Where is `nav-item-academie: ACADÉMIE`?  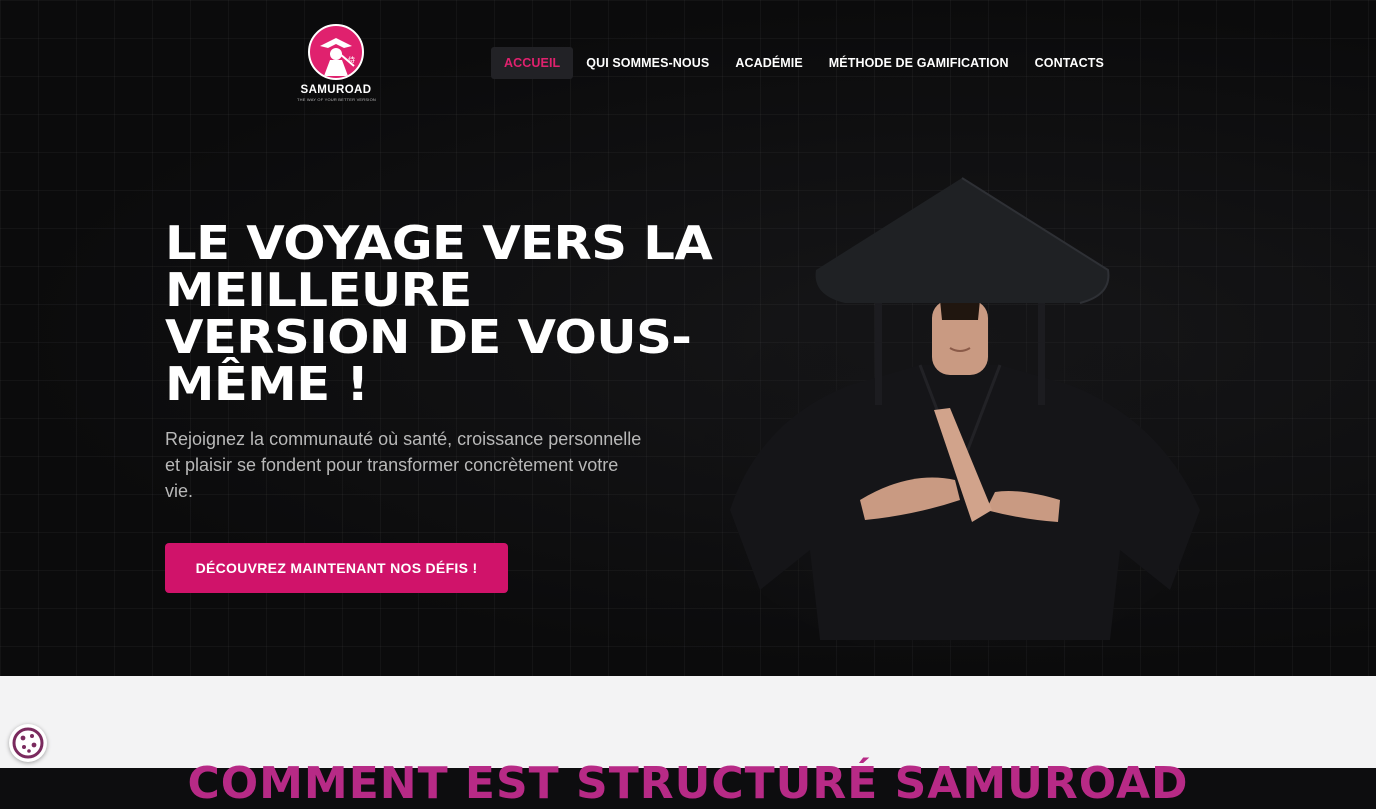 nav-item-academie: ACADÉMIE is located at coordinates (768, 63).